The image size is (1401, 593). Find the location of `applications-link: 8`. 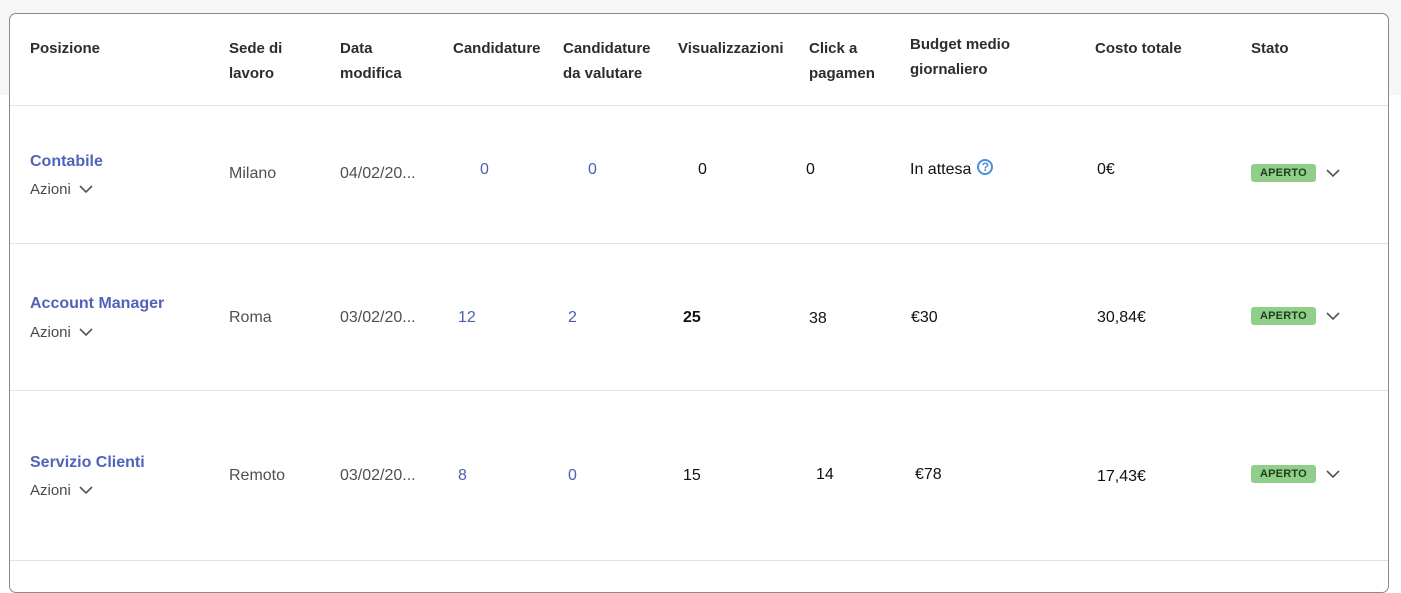

applications-link: 8 is located at coordinates (462, 476).